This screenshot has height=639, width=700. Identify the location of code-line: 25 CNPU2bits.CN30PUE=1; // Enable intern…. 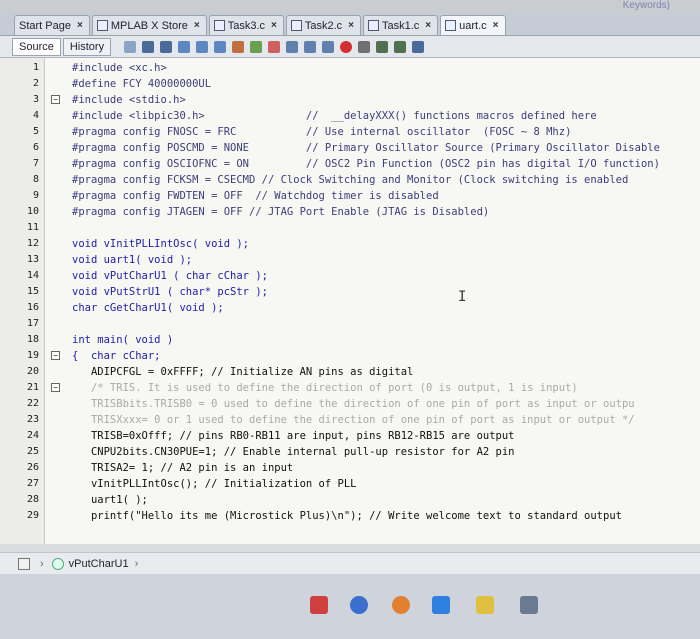
(350, 452).